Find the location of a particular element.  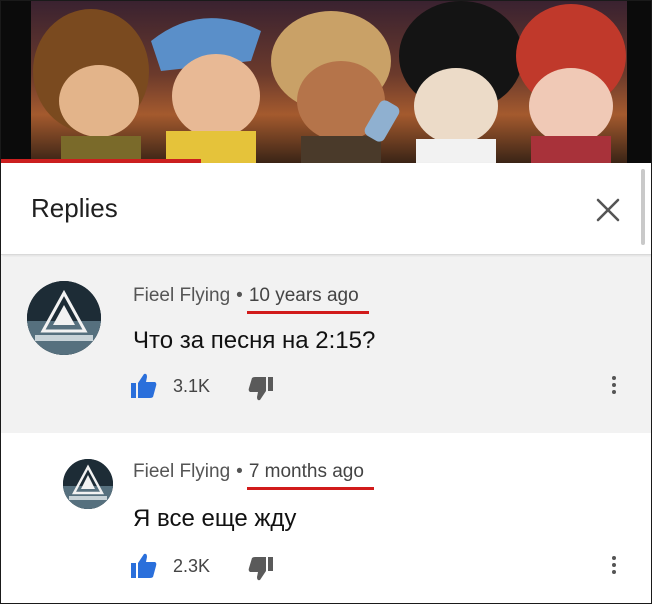

comment-text: Что за песня на 2:15? is located at coordinates (254, 340).